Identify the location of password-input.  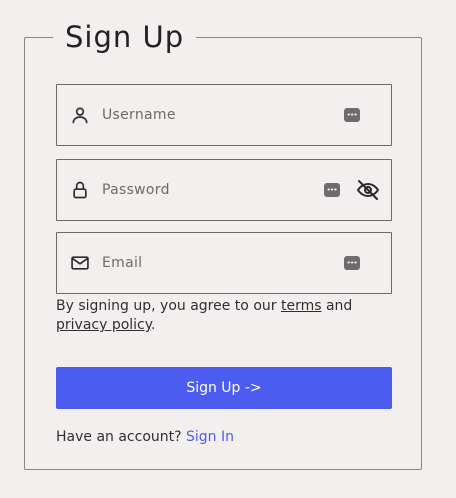
(212, 190).